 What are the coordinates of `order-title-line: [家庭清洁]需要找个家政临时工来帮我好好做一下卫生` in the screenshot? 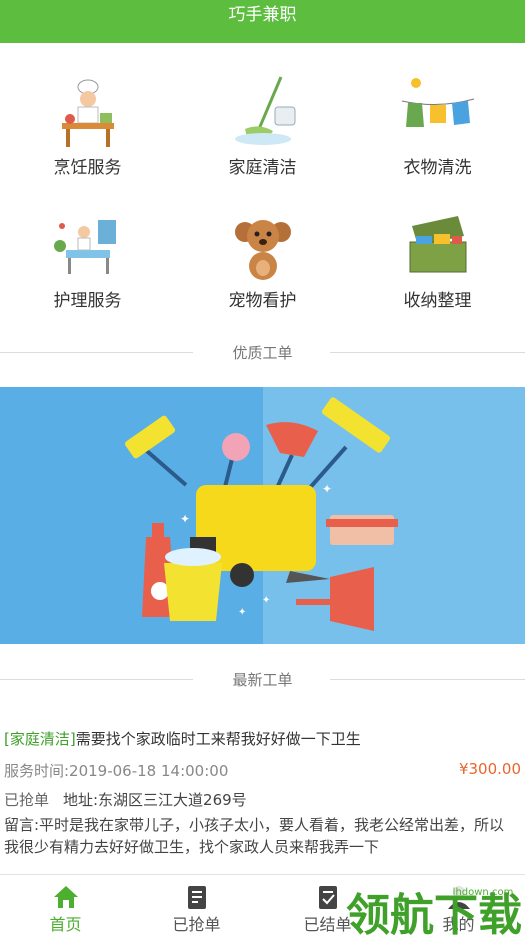 It's located at (182, 738).